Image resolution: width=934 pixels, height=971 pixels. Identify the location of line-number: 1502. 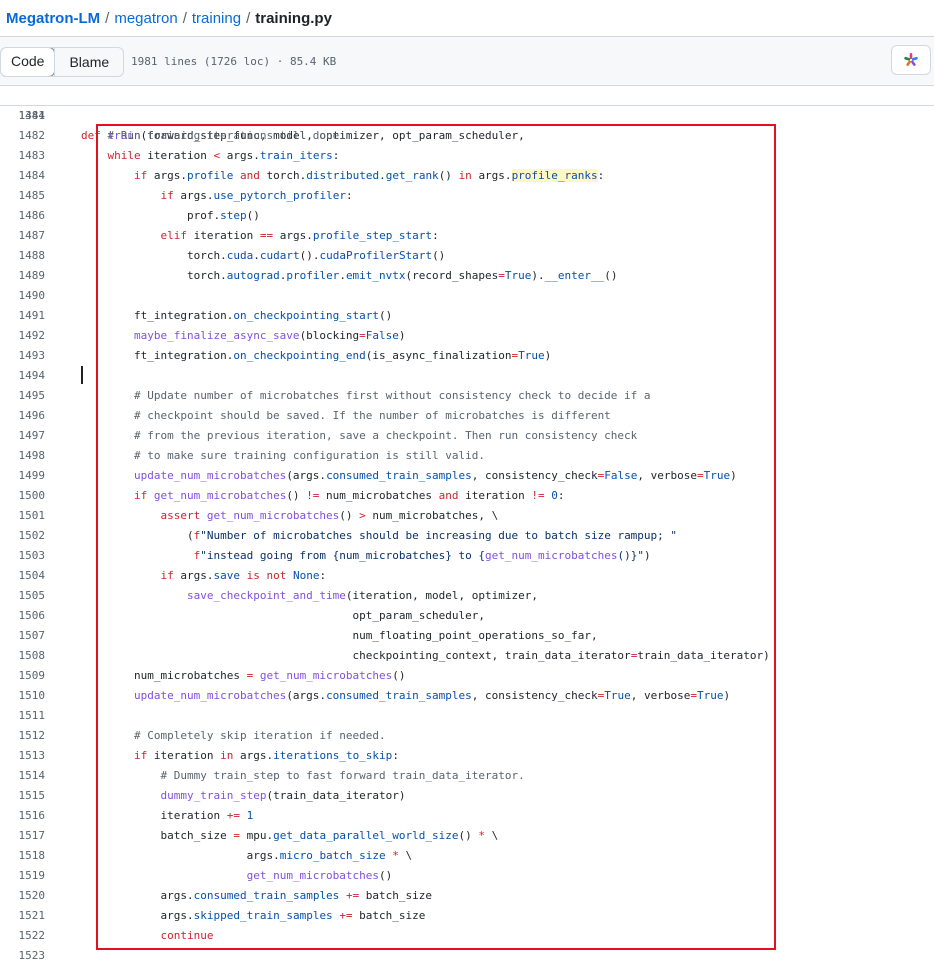
(23, 536).